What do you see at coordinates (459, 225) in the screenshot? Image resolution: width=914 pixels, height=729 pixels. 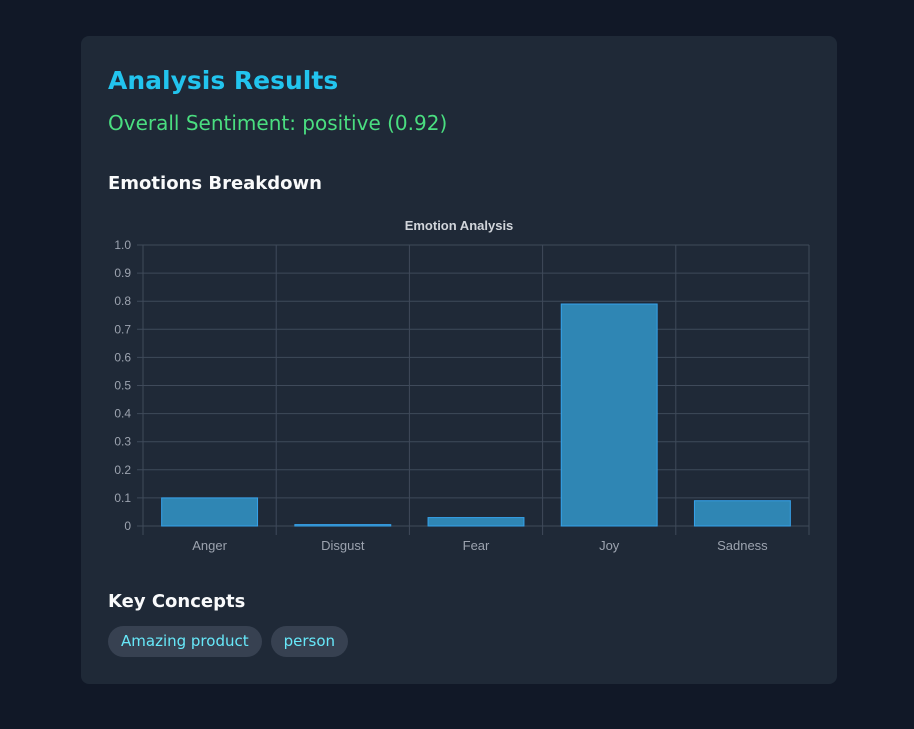 I see `chart-title: Emotion Analysis` at bounding box center [459, 225].